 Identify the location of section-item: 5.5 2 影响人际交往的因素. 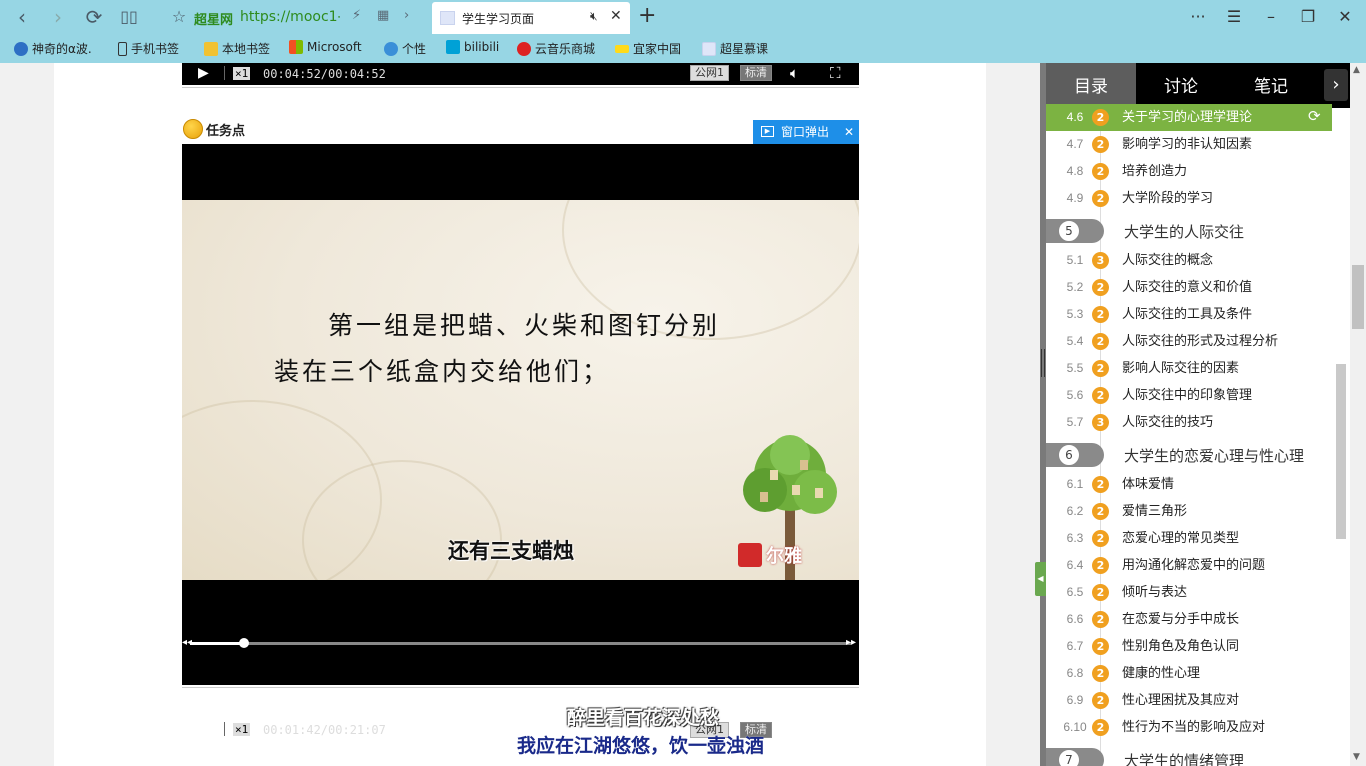
(1198, 368).